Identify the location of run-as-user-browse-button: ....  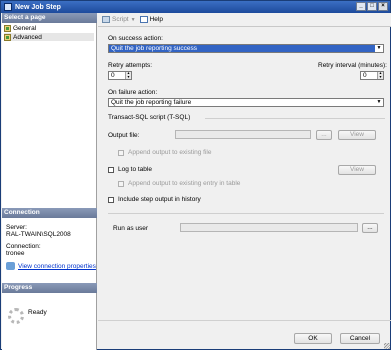
(370, 228).